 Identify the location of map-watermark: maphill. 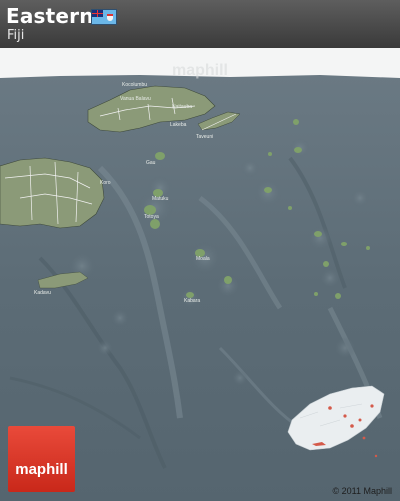
(199, 70).